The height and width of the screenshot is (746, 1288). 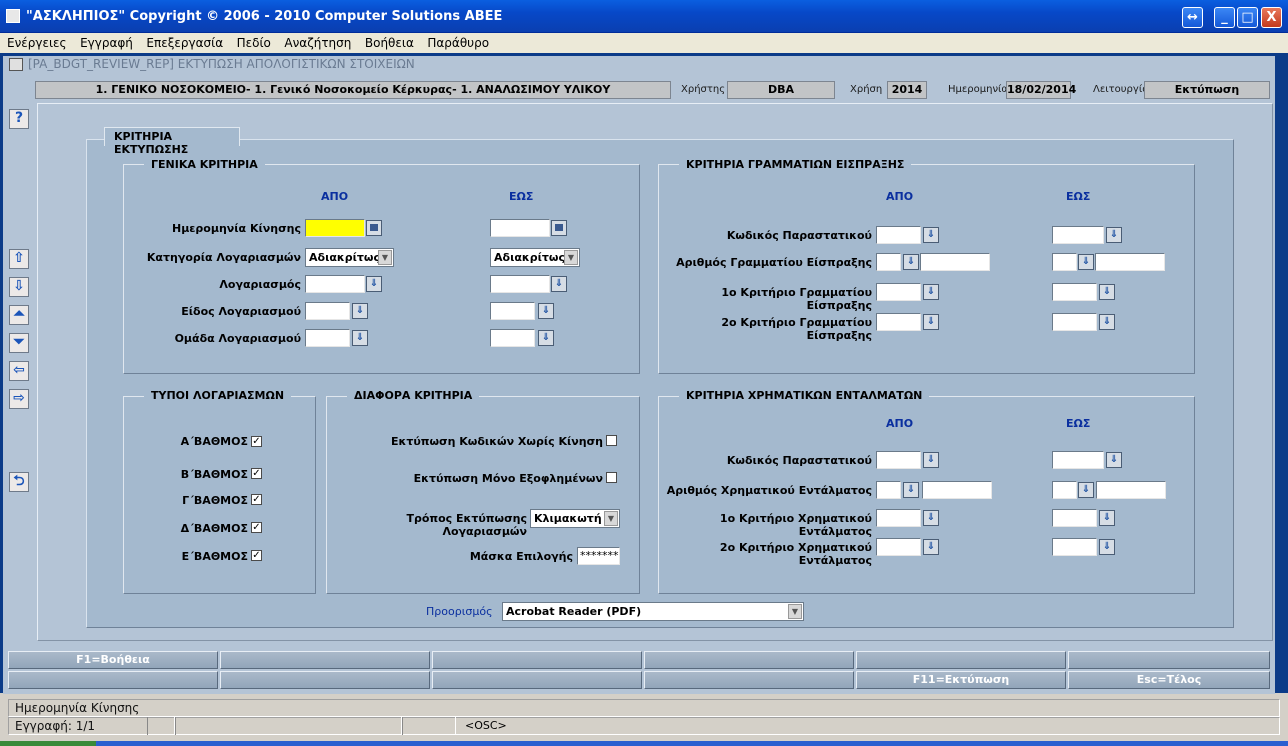 I want to click on menu-edit: Επεξεργασία, so click(x=182, y=41).